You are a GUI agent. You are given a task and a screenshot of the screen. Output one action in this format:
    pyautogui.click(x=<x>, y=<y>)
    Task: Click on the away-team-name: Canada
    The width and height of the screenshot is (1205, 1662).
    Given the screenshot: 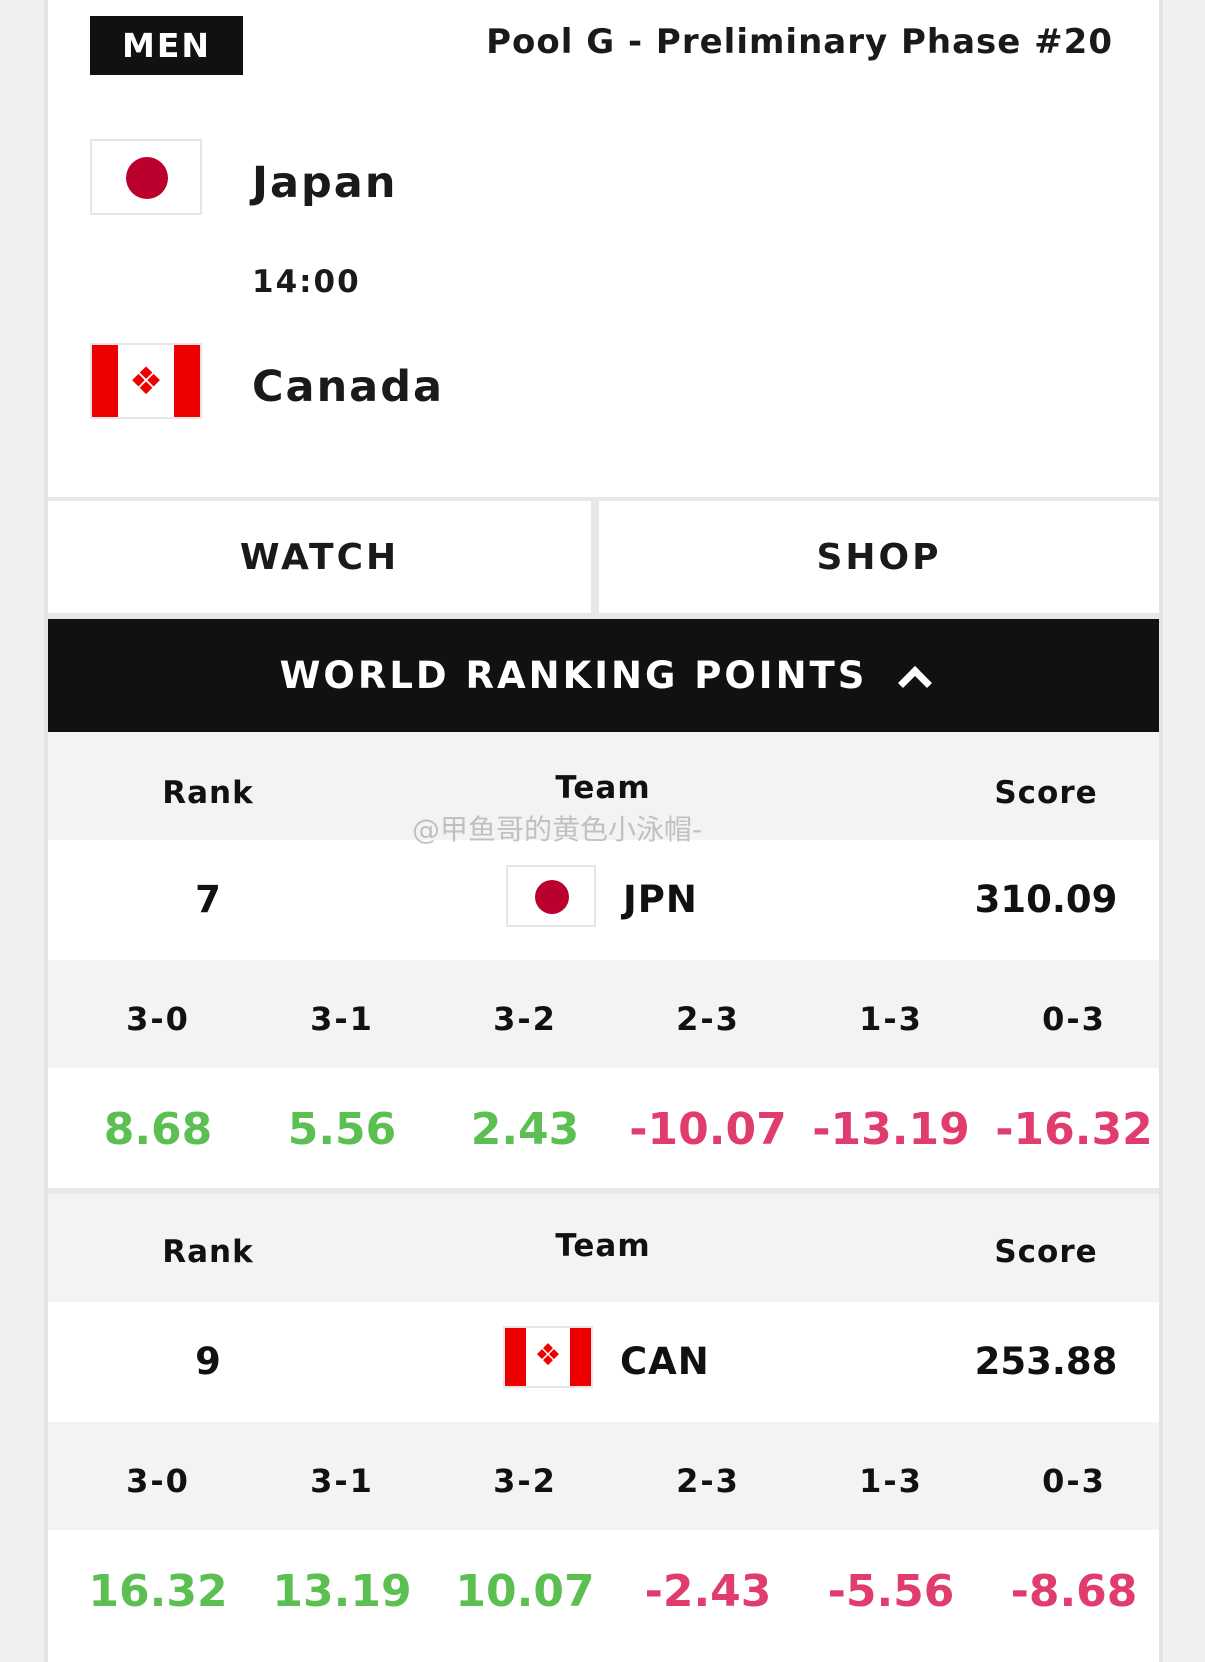 What is the action you would take?
    pyautogui.click(x=348, y=387)
    